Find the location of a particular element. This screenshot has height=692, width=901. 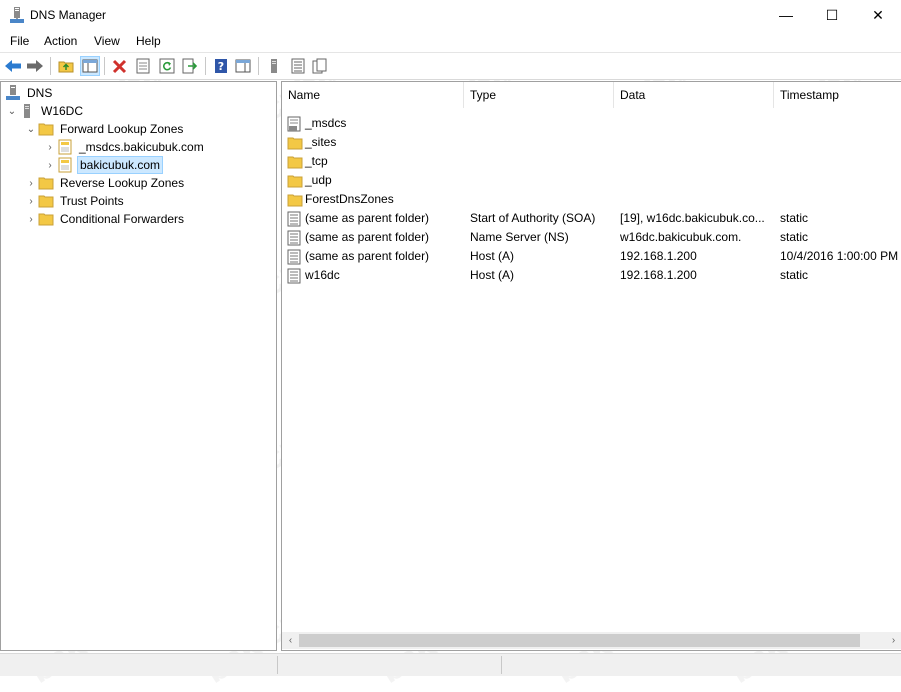

forward-arrow-icon is located at coordinates (35, 66).